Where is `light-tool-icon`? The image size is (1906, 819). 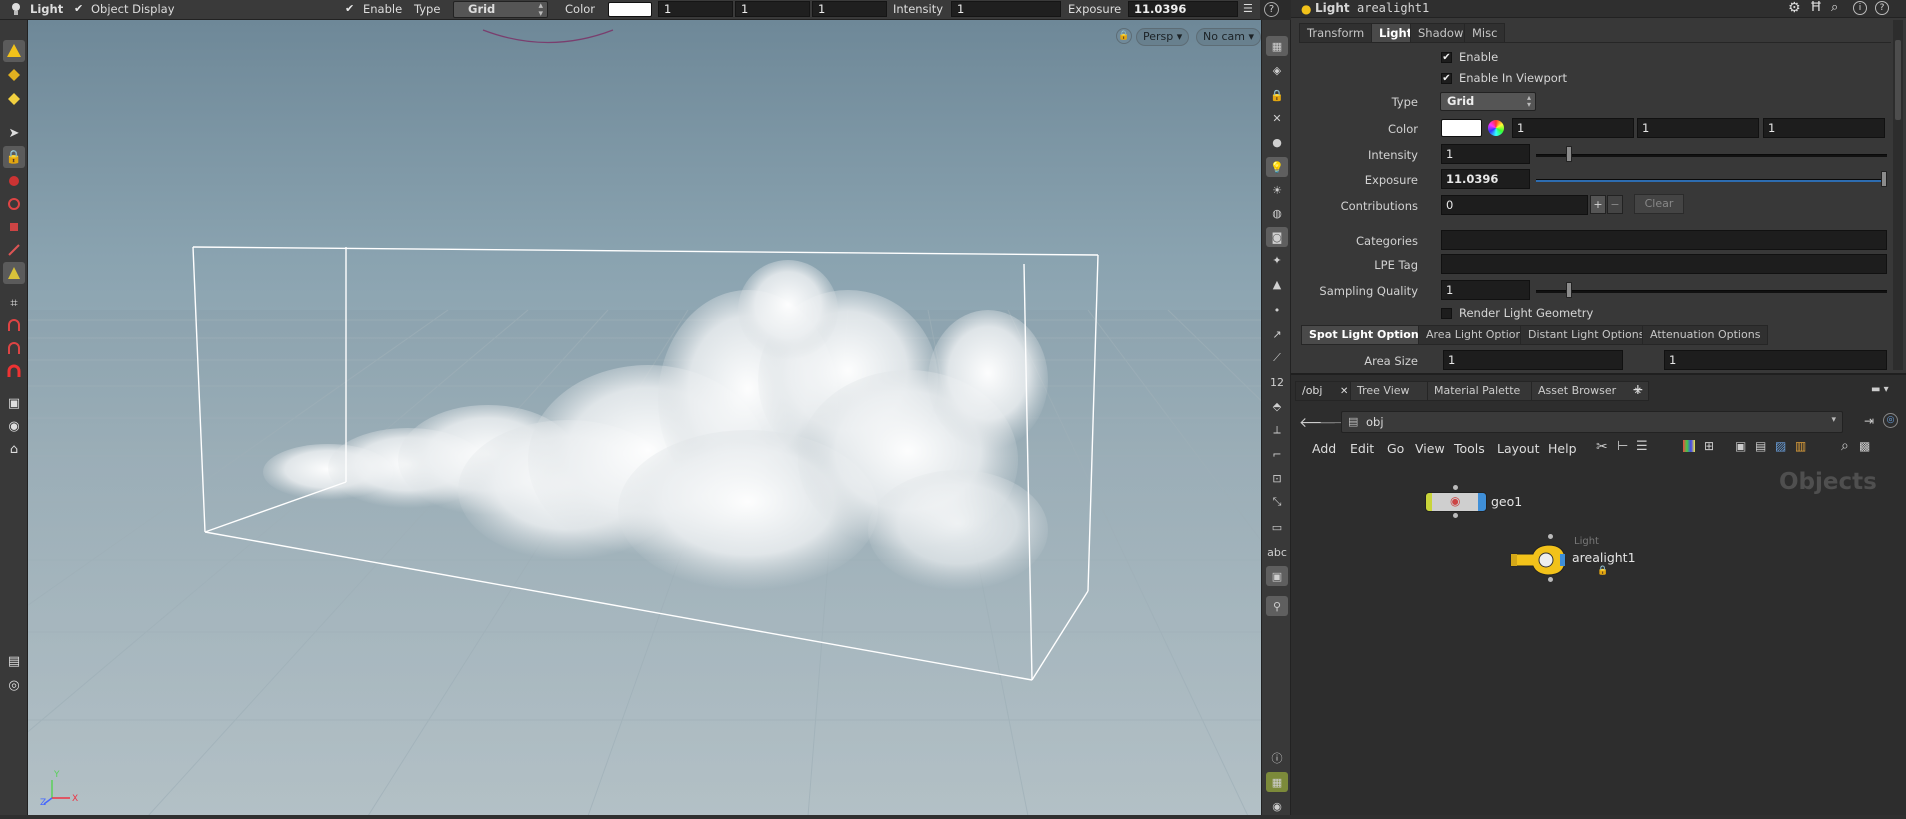
light-tool-icon is located at coordinates (14, 51).